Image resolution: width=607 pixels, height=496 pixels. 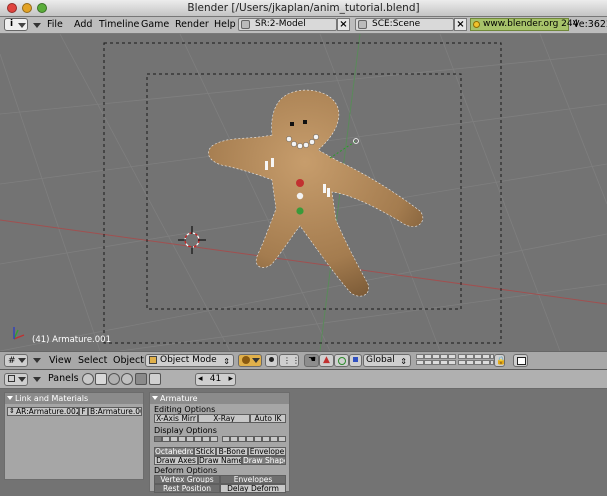 What do you see at coordinates (219, 398) in the screenshot?
I see `panel-header: Armature` at bounding box center [219, 398].